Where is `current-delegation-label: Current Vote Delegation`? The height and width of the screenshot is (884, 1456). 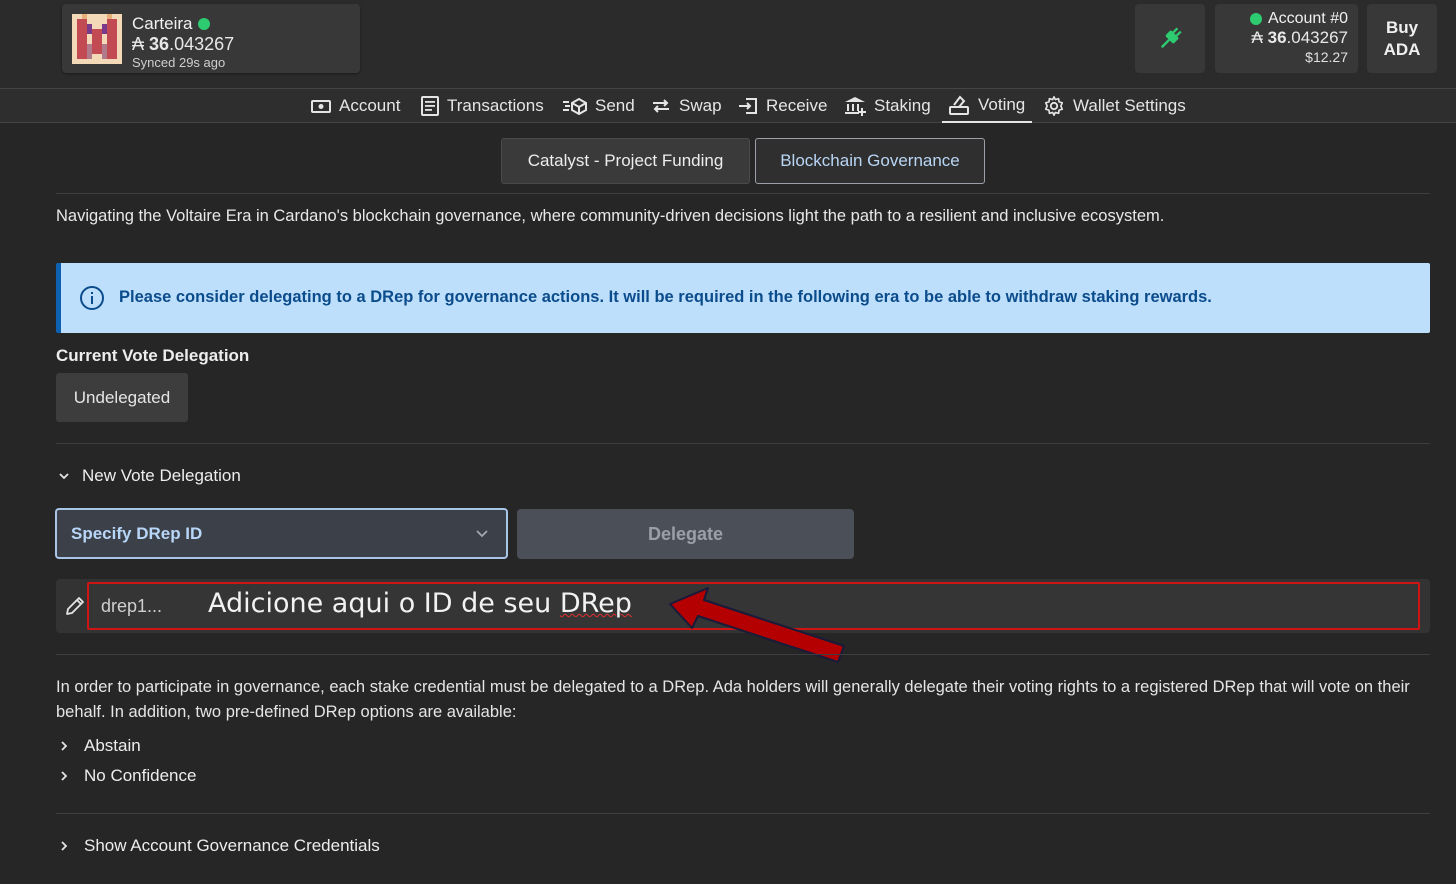 current-delegation-label: Current Vote Delegation is located at coordinates (153, 355).